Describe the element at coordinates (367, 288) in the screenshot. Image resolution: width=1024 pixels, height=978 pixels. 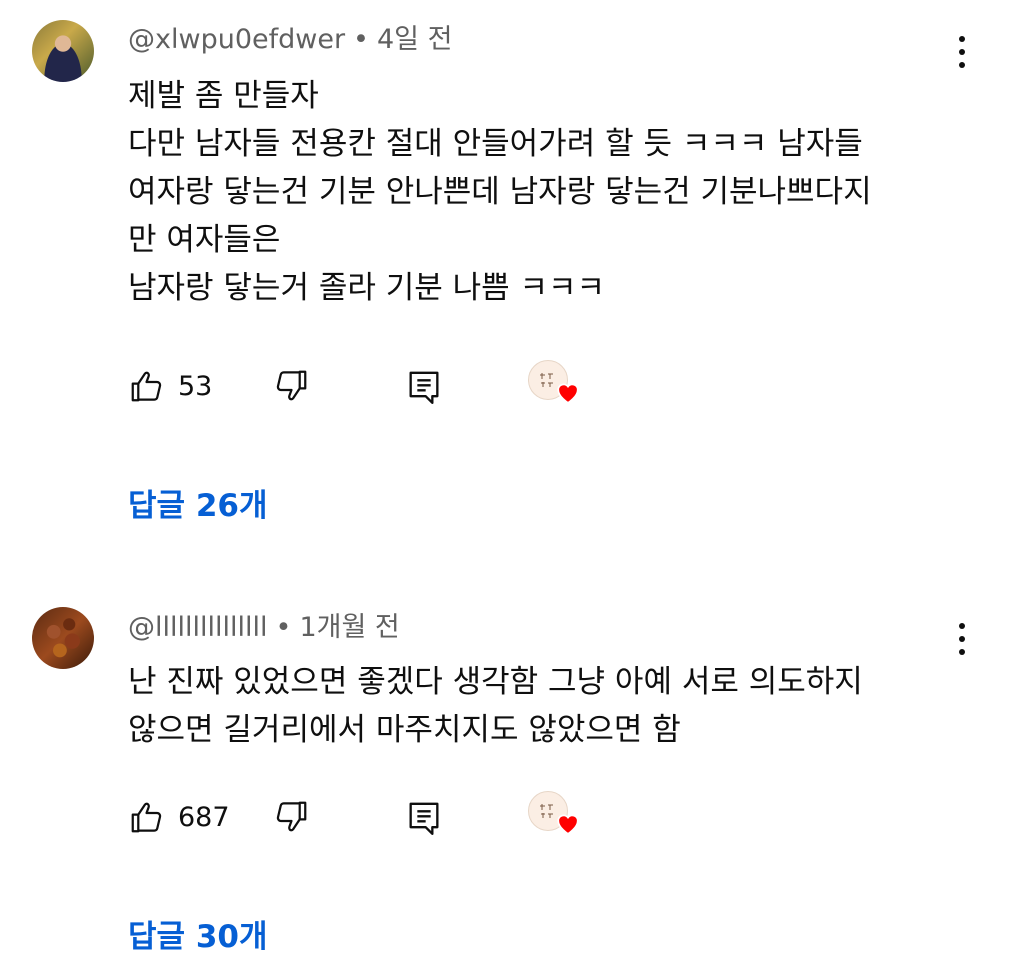
I see `comment-text-line: 남자랑 닿는거 졸라 기분 나쁨 ㅋㅋㅋ` at that location.